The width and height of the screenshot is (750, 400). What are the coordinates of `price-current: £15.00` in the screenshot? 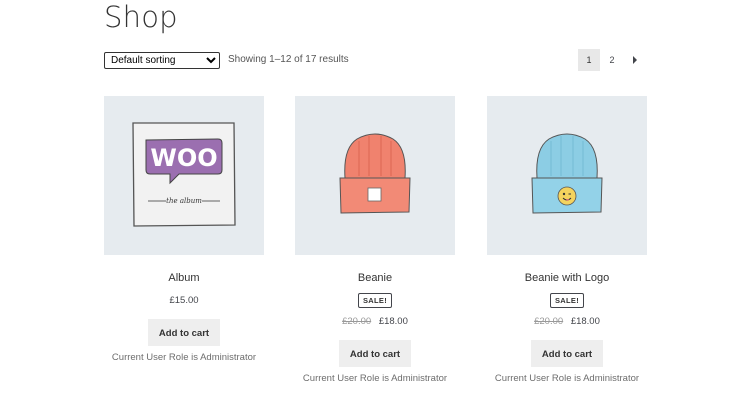 It's located at (184, 300).